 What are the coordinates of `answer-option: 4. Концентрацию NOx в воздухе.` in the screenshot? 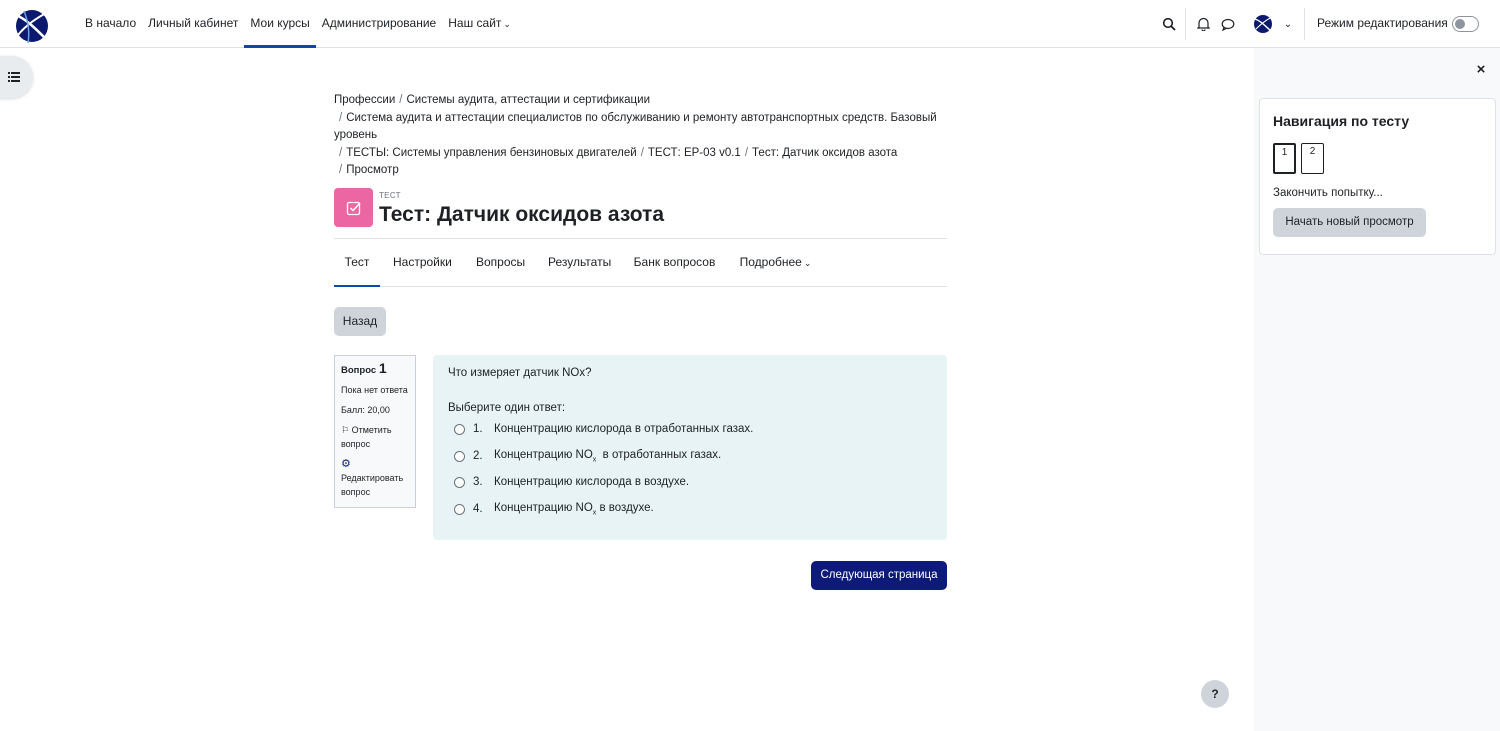 It's located at (554, 509).